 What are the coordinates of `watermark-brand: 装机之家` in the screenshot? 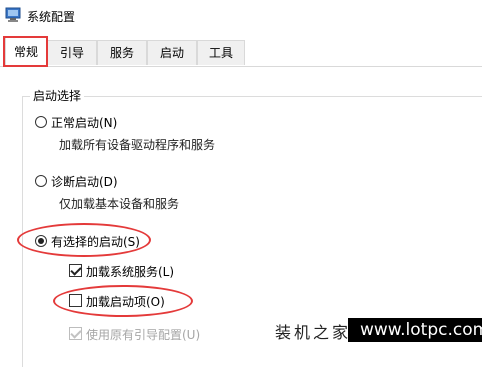 It's located at (313, 332).